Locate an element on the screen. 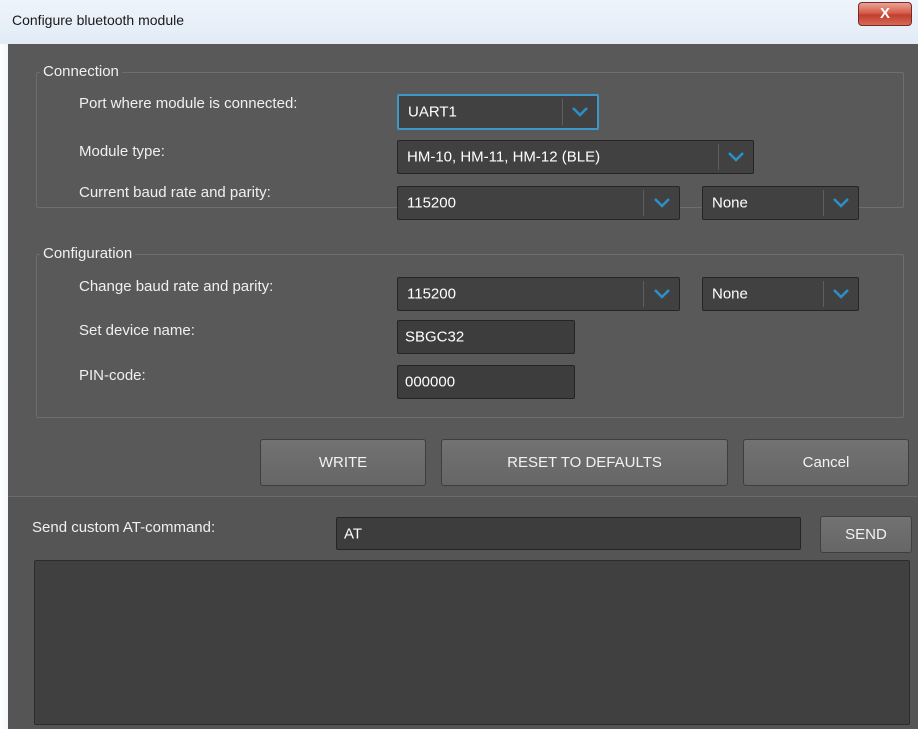 Image resolution: width=918 pixels, height=729 pixels. window-border is located at coordinates (4, 364).